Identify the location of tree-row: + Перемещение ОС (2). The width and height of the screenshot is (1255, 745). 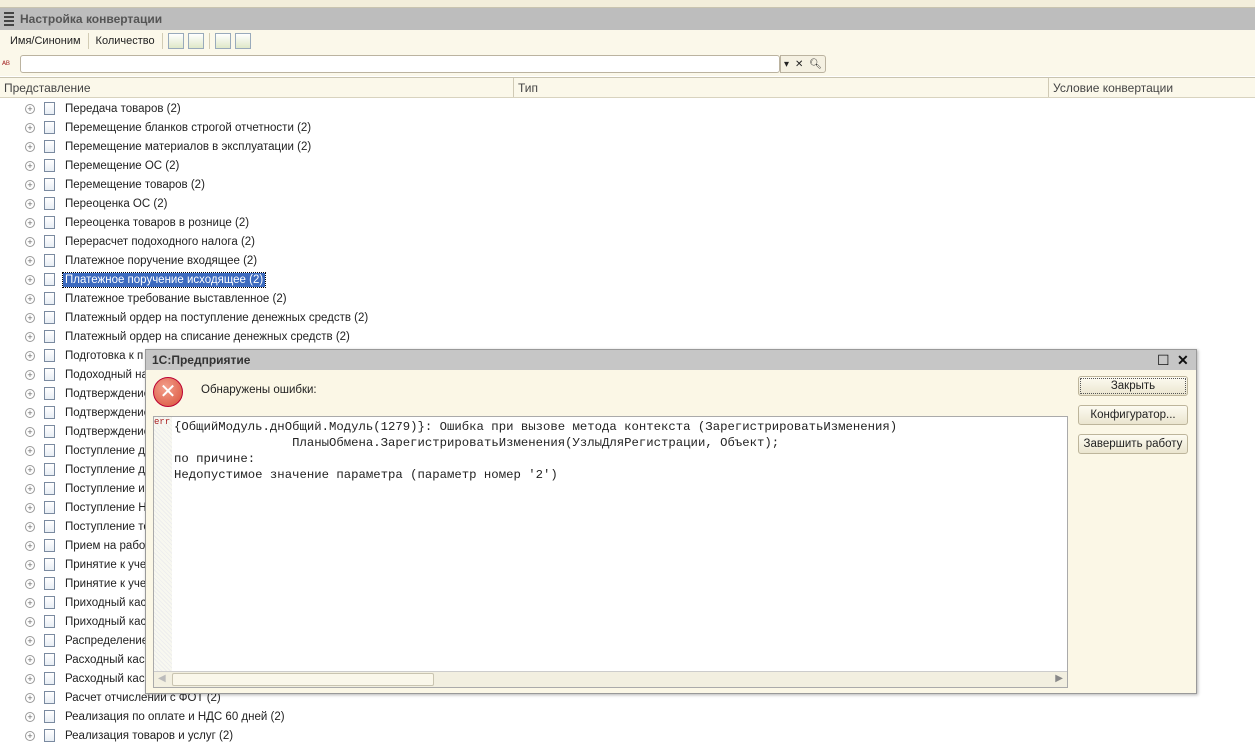
(627, 165).